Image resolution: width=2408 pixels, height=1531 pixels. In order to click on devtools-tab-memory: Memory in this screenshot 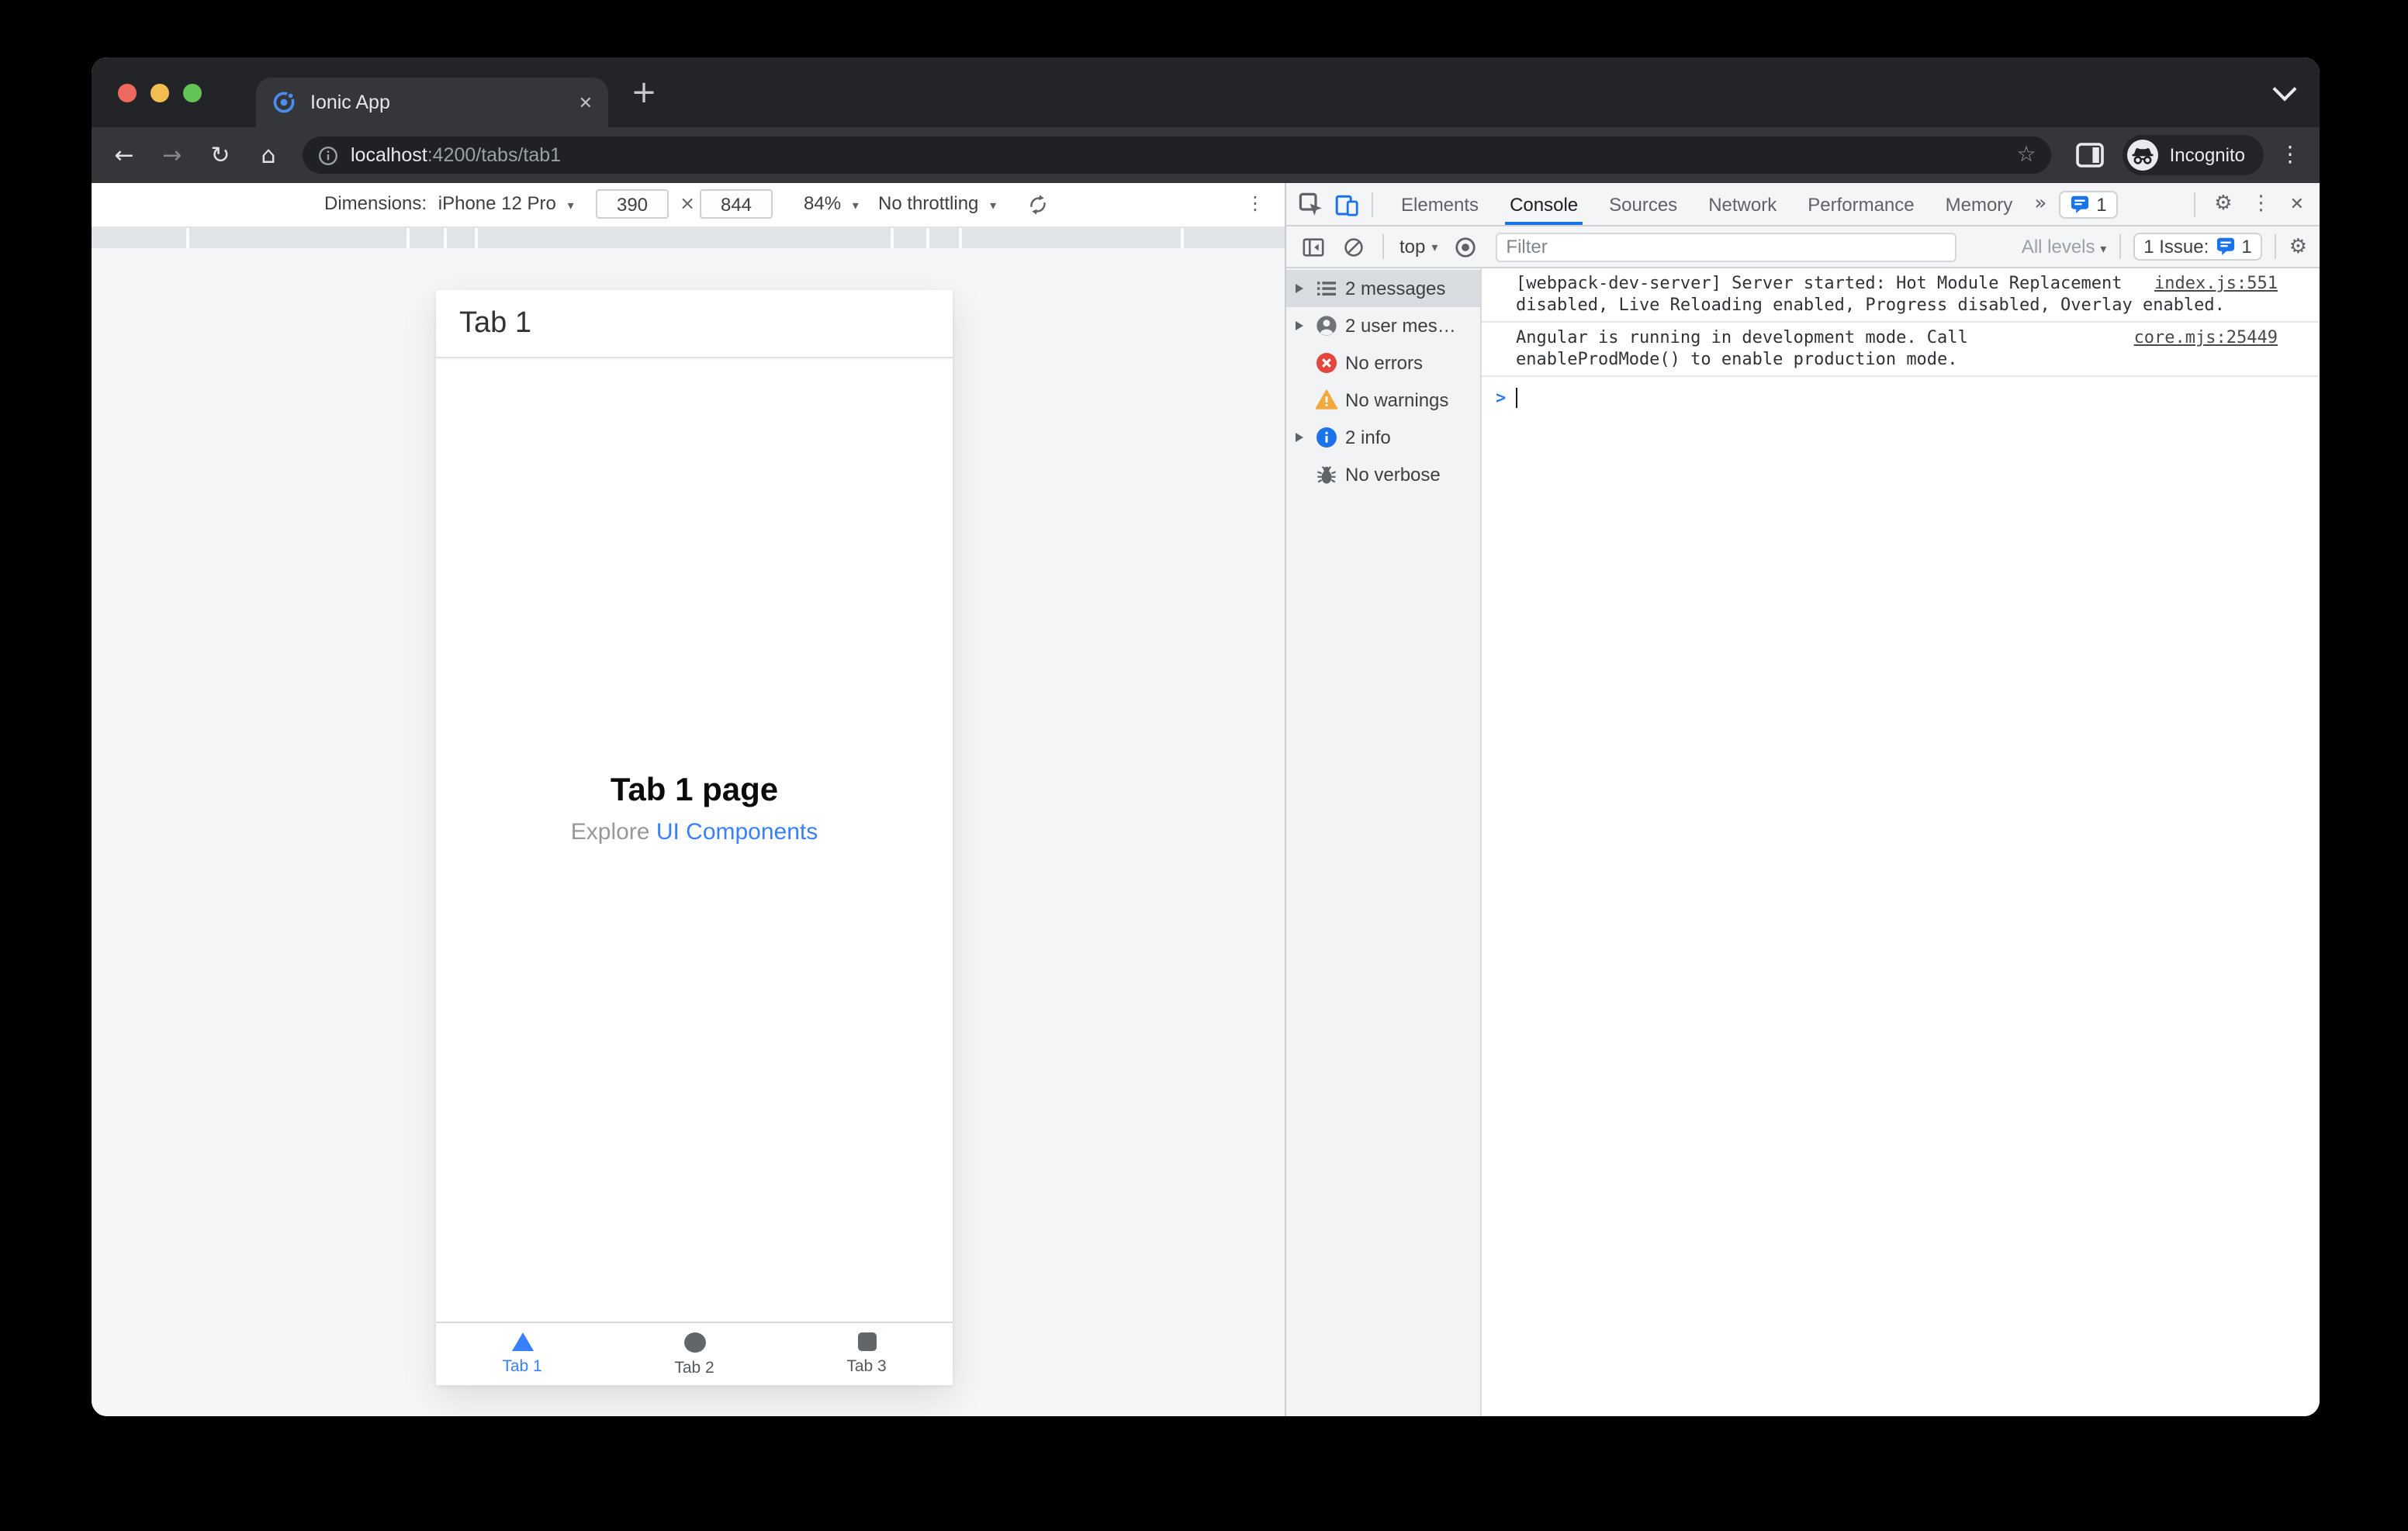, I will do `click(1979, 204)`.